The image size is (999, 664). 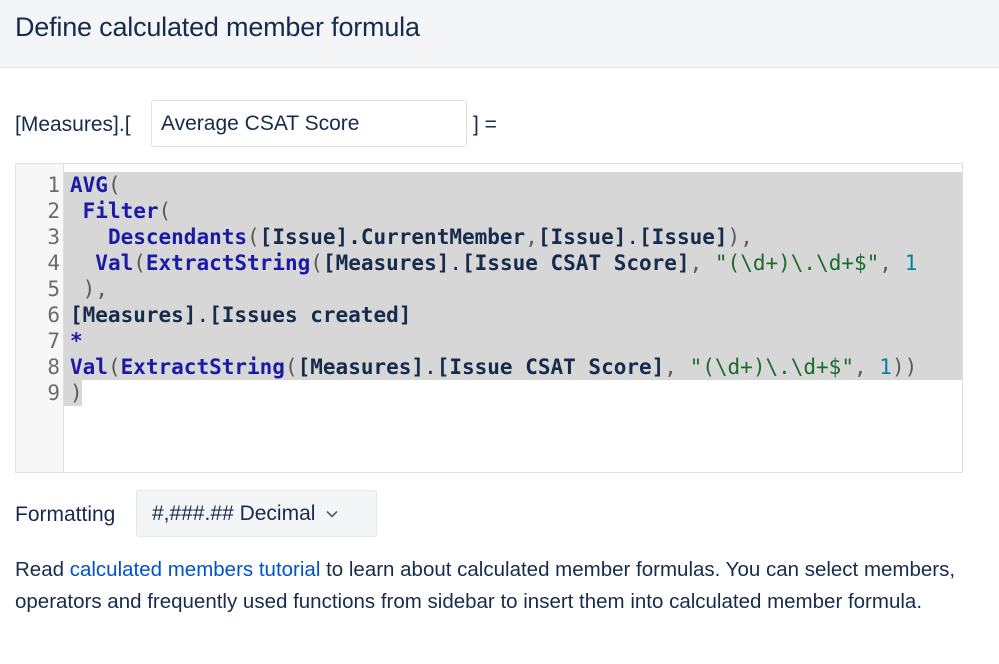 What do you see at coordinates (513, 315) in the screenshot?
I see `code-line: [Measures].[Issues created]` at bounding box center [513, 315].